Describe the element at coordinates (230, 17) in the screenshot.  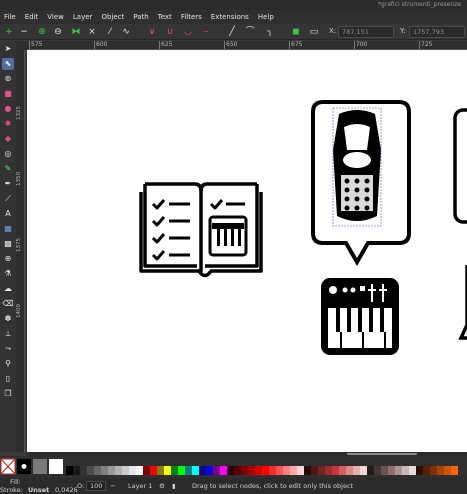
I see `menu-extensions: Extensions` at that location.